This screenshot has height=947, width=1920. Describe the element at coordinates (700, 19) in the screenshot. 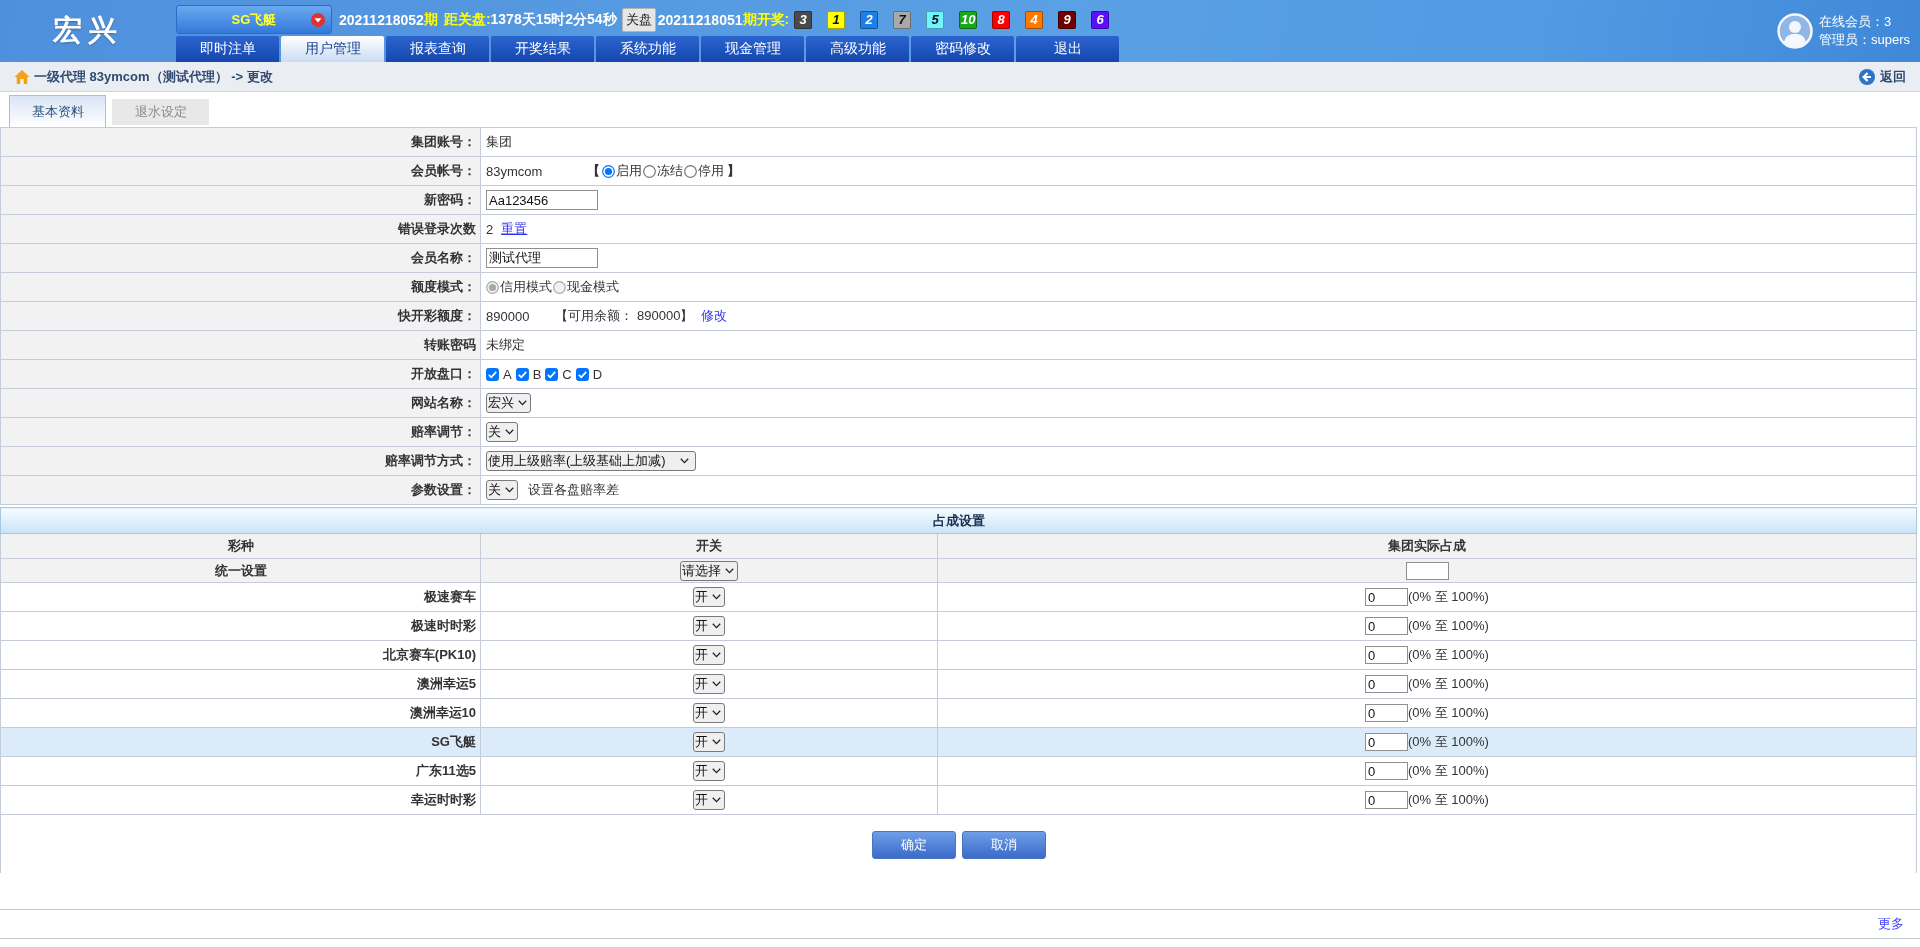

I see `last-issue-number: 20211218051` at that location.